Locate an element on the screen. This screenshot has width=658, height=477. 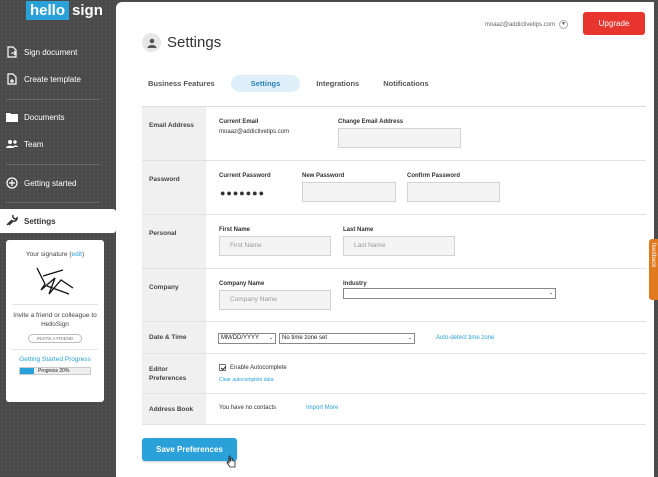
signature-title: Your signature (edit) is located at coordinates (55, 254).